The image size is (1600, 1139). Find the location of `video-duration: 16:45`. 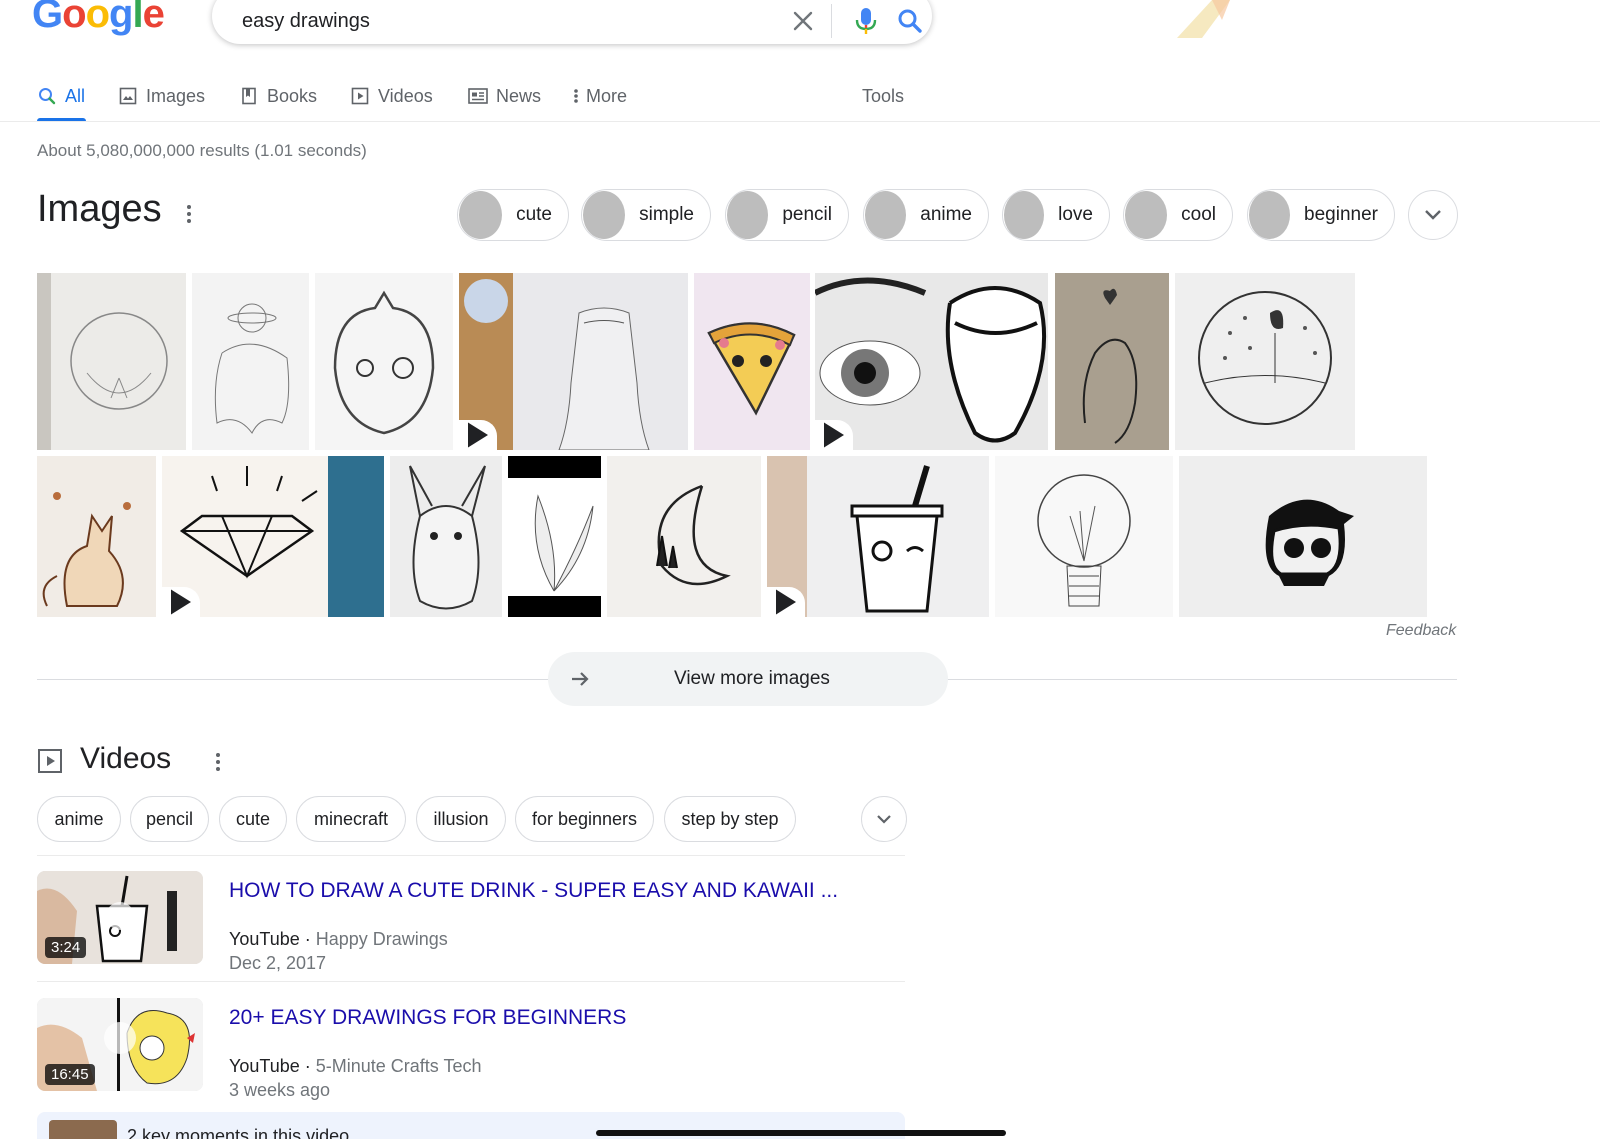

video-duration: 16:45 is located at coordinates (70, 1074).